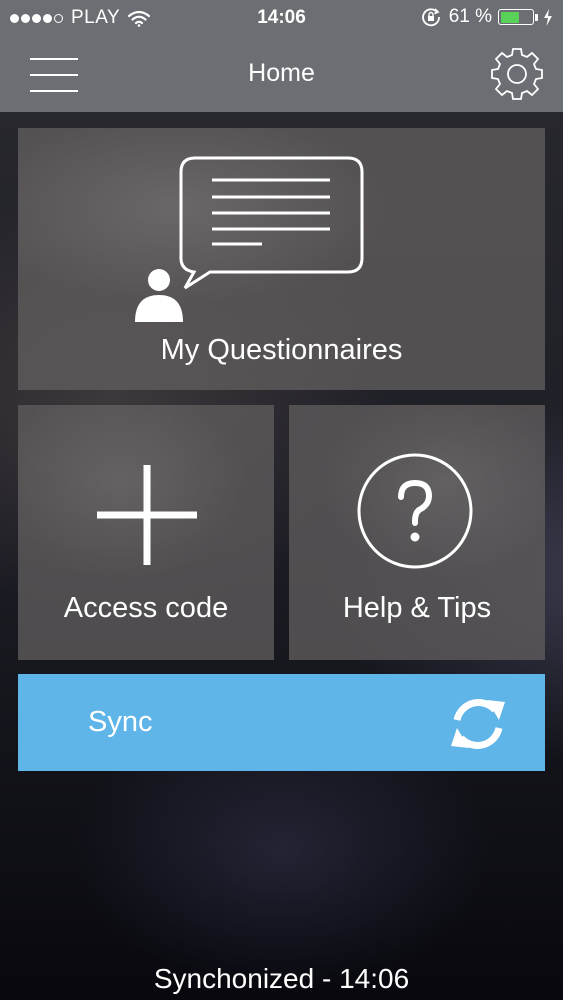 This screenshot has height=1000, width=563. Describe the element at coordinates (281, 18) in the screenshot. I see `status-bar: PLAY 14:06 61 %` at that location.